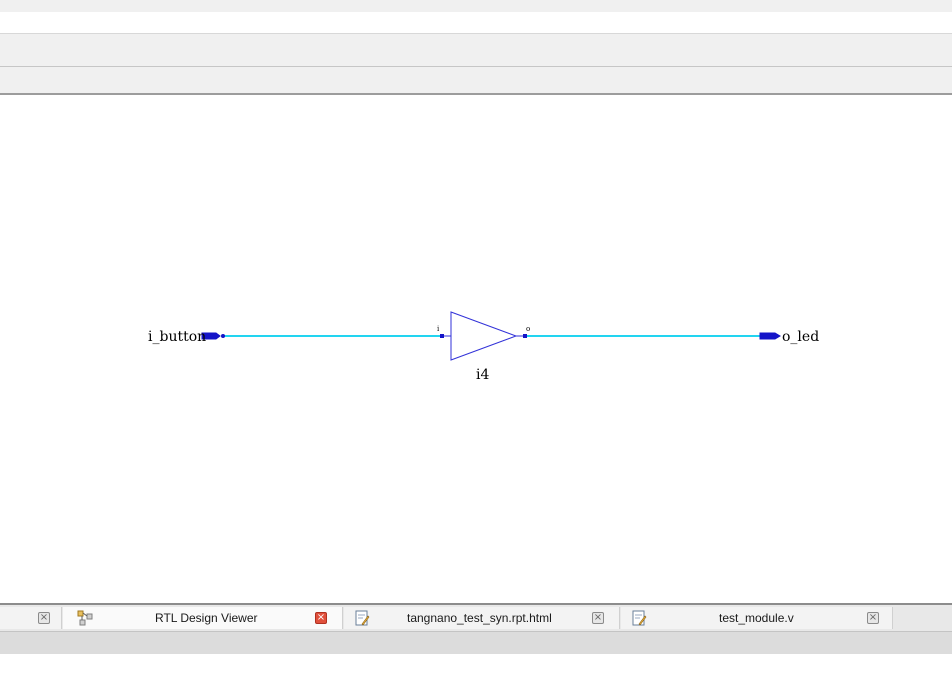 This screenshot has width=952, height=685. I want to click on tab-partial: ×, so click(31, 618).